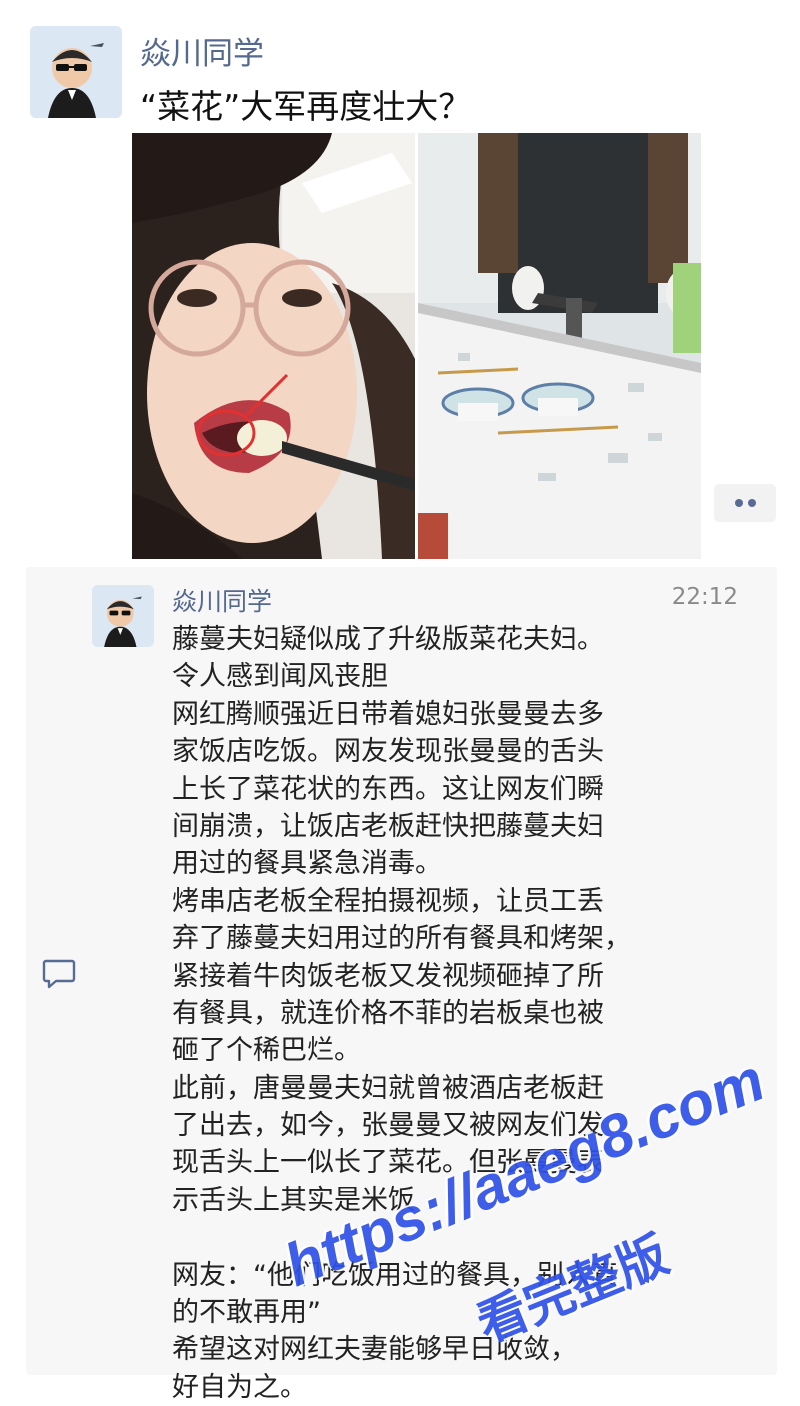 The image size is (800, 1406). Describe the element at coordinates (266, 1051) in the screenshot. I see `comment-line: 砸了个稀巴烂。` at that location.